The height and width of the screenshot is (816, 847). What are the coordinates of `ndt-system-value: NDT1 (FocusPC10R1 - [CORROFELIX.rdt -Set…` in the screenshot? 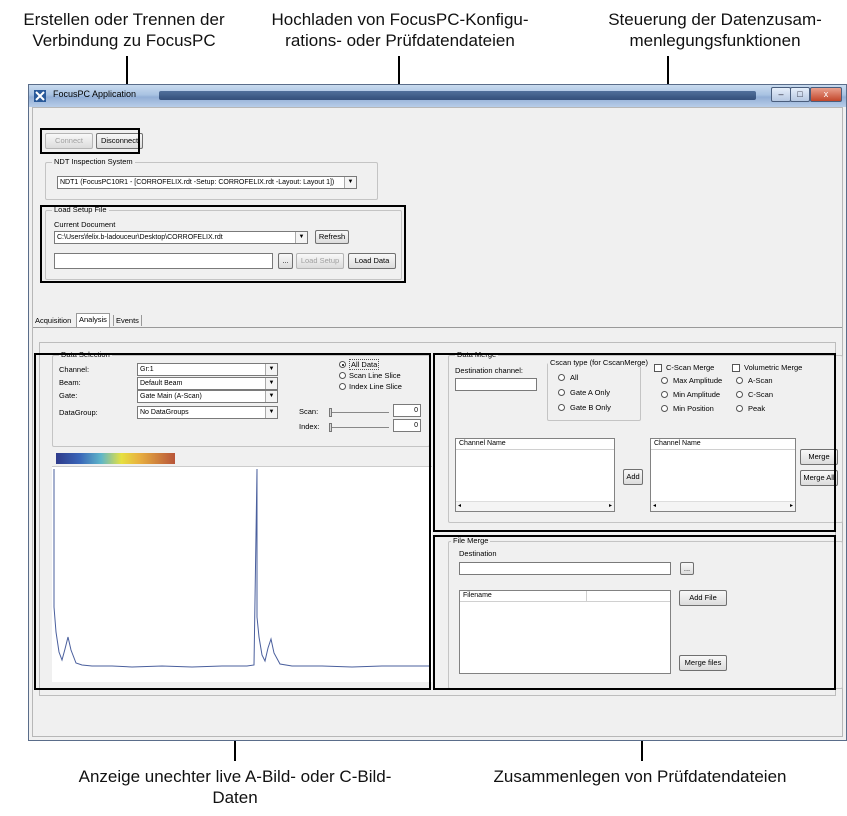 It's located at (197, 182).